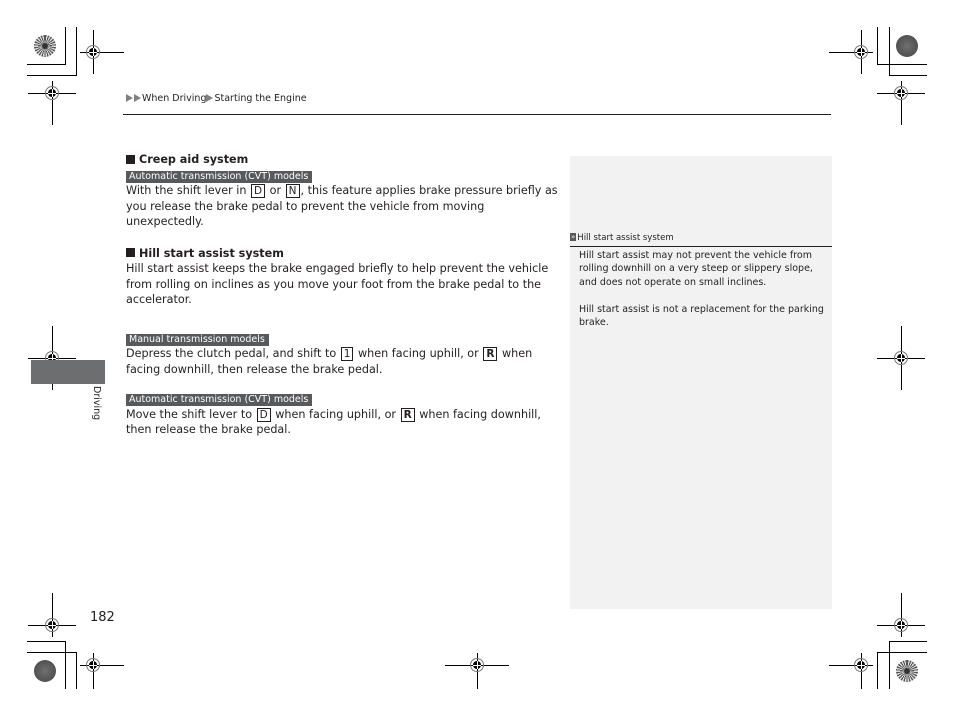 The width and height of the screenshot is (954, 718). Describe the element at coordinates (347, 354) in the screenshot. I see `gear-key-1: 1` at that location.